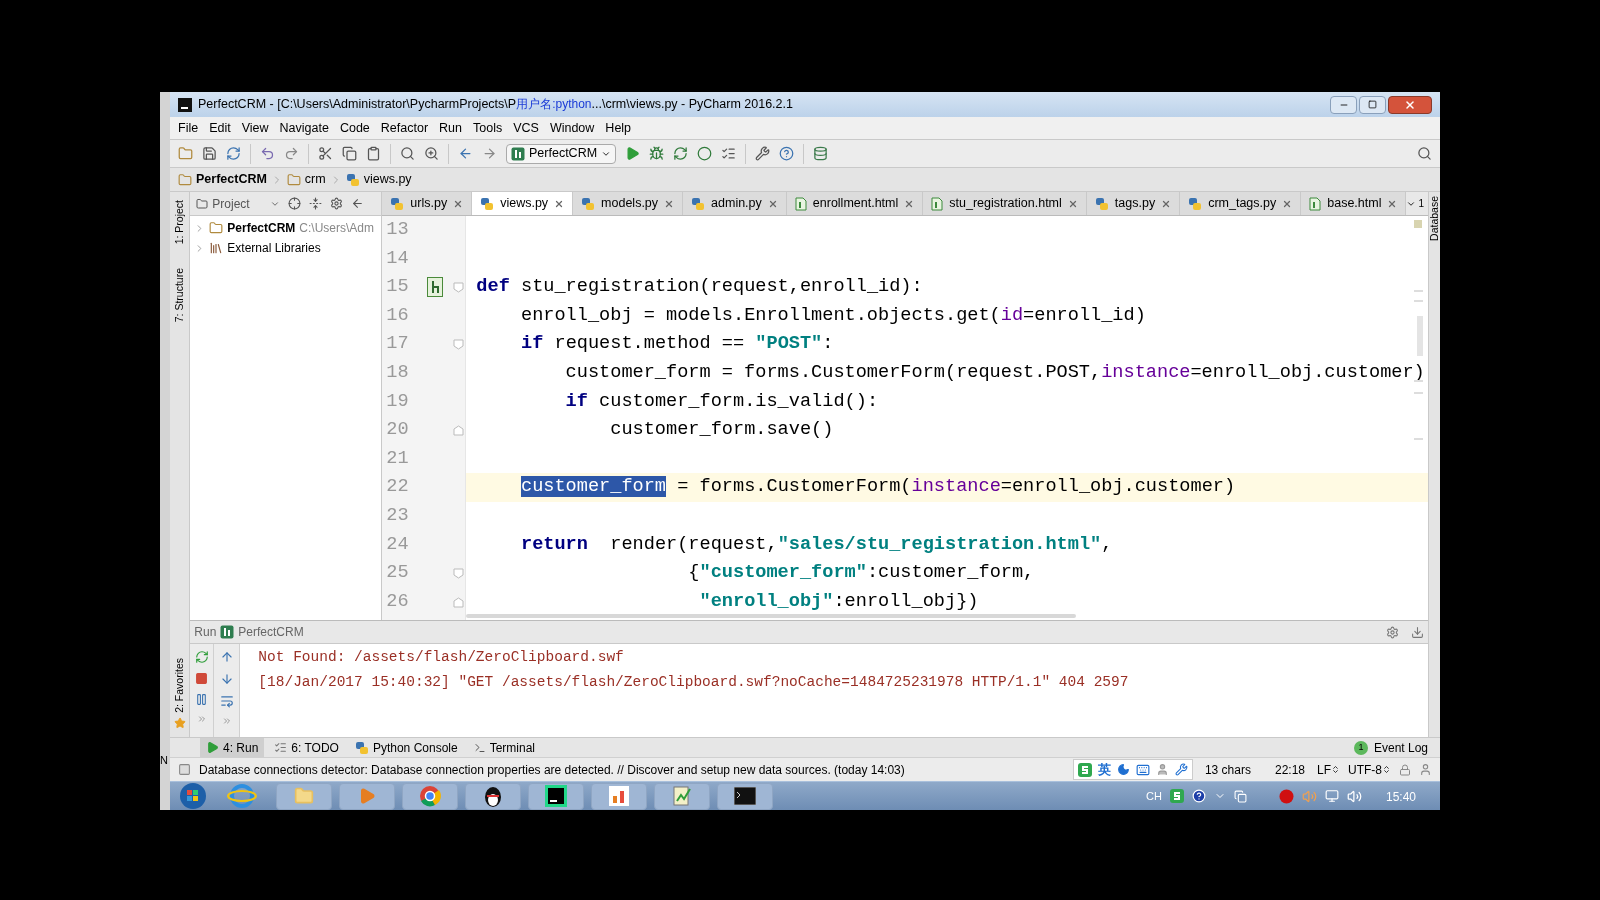 The height and width of the screenshot is (900, 1600). Describe the element at coordinates (201, 657) in the screenshot. I see `rerun-icon` at that location.